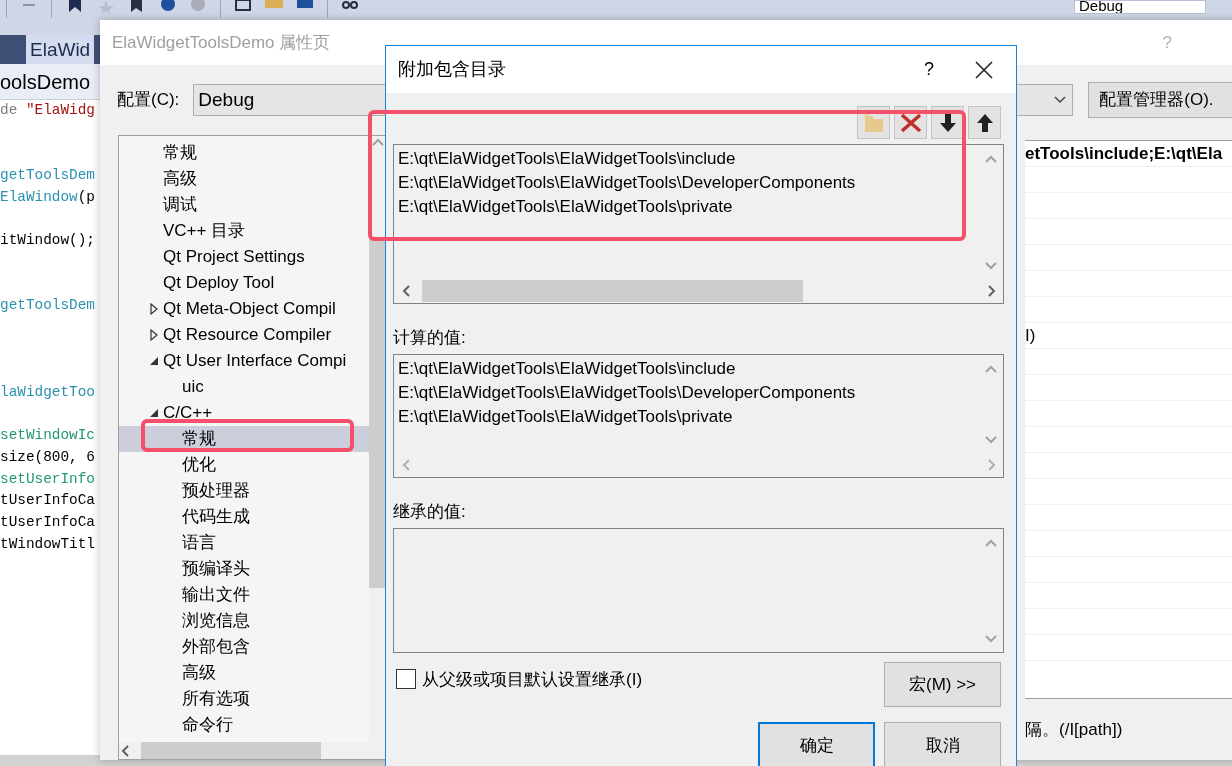  Describe the element at coordinates (244, 413) in the screenshot. I see `tree-item: C/C++` at that location.